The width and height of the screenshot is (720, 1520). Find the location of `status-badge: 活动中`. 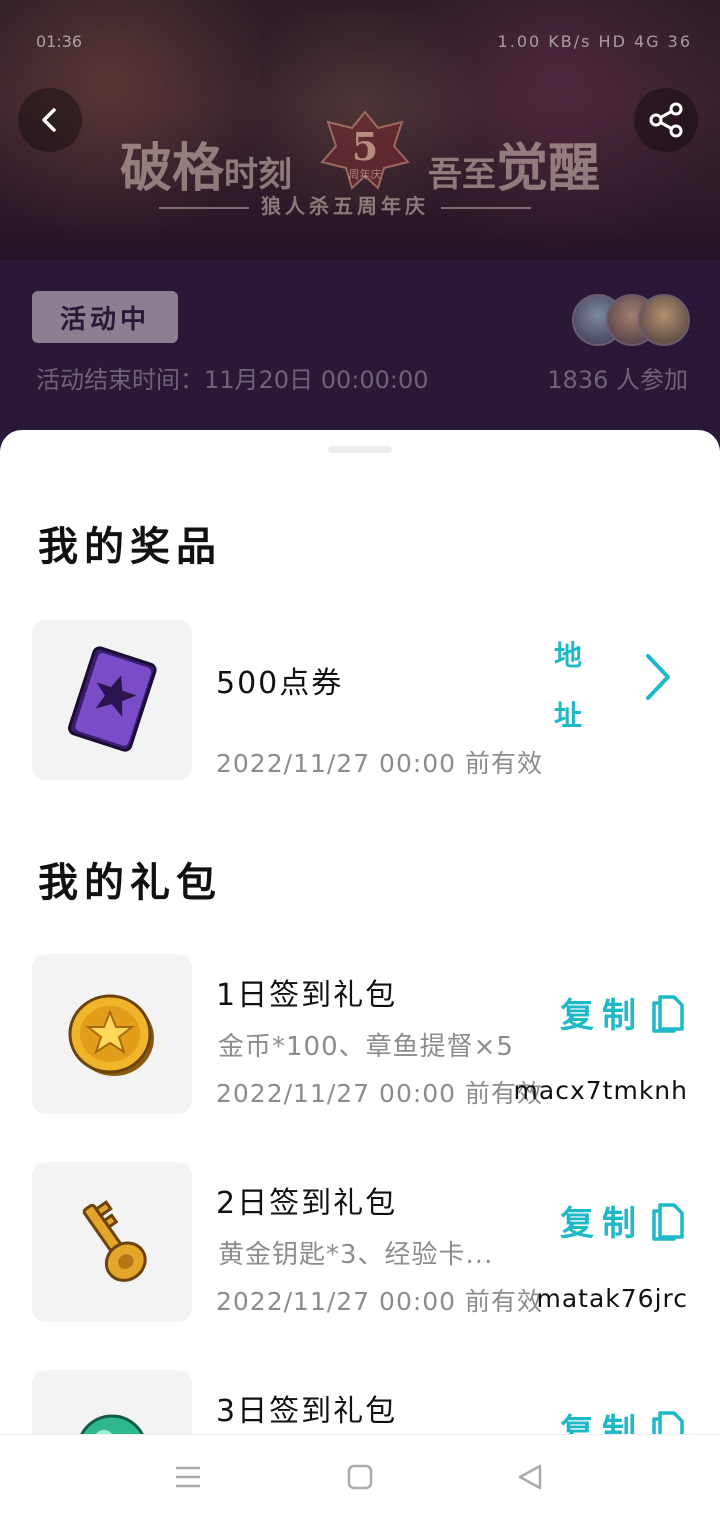

status-badge: 活动中 is located at coordinates (105, 317).